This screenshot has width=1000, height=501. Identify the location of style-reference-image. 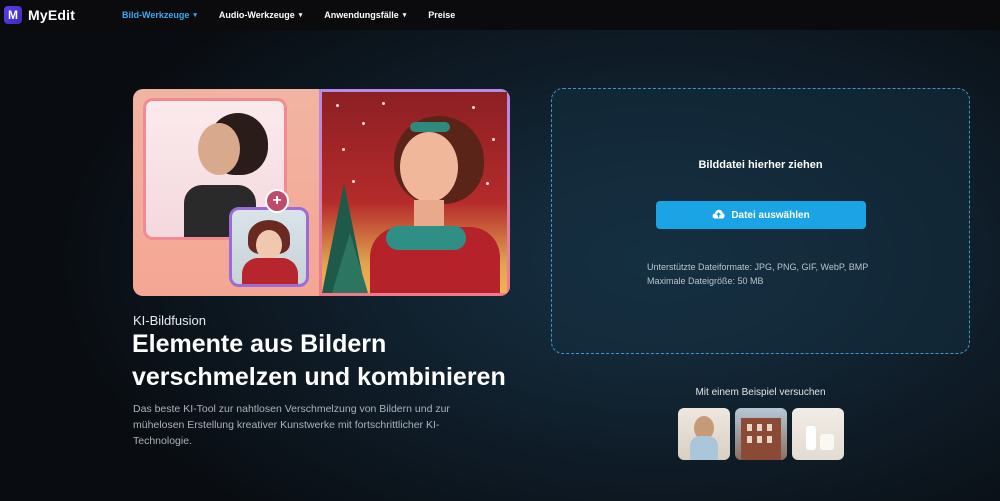
(269, 247).